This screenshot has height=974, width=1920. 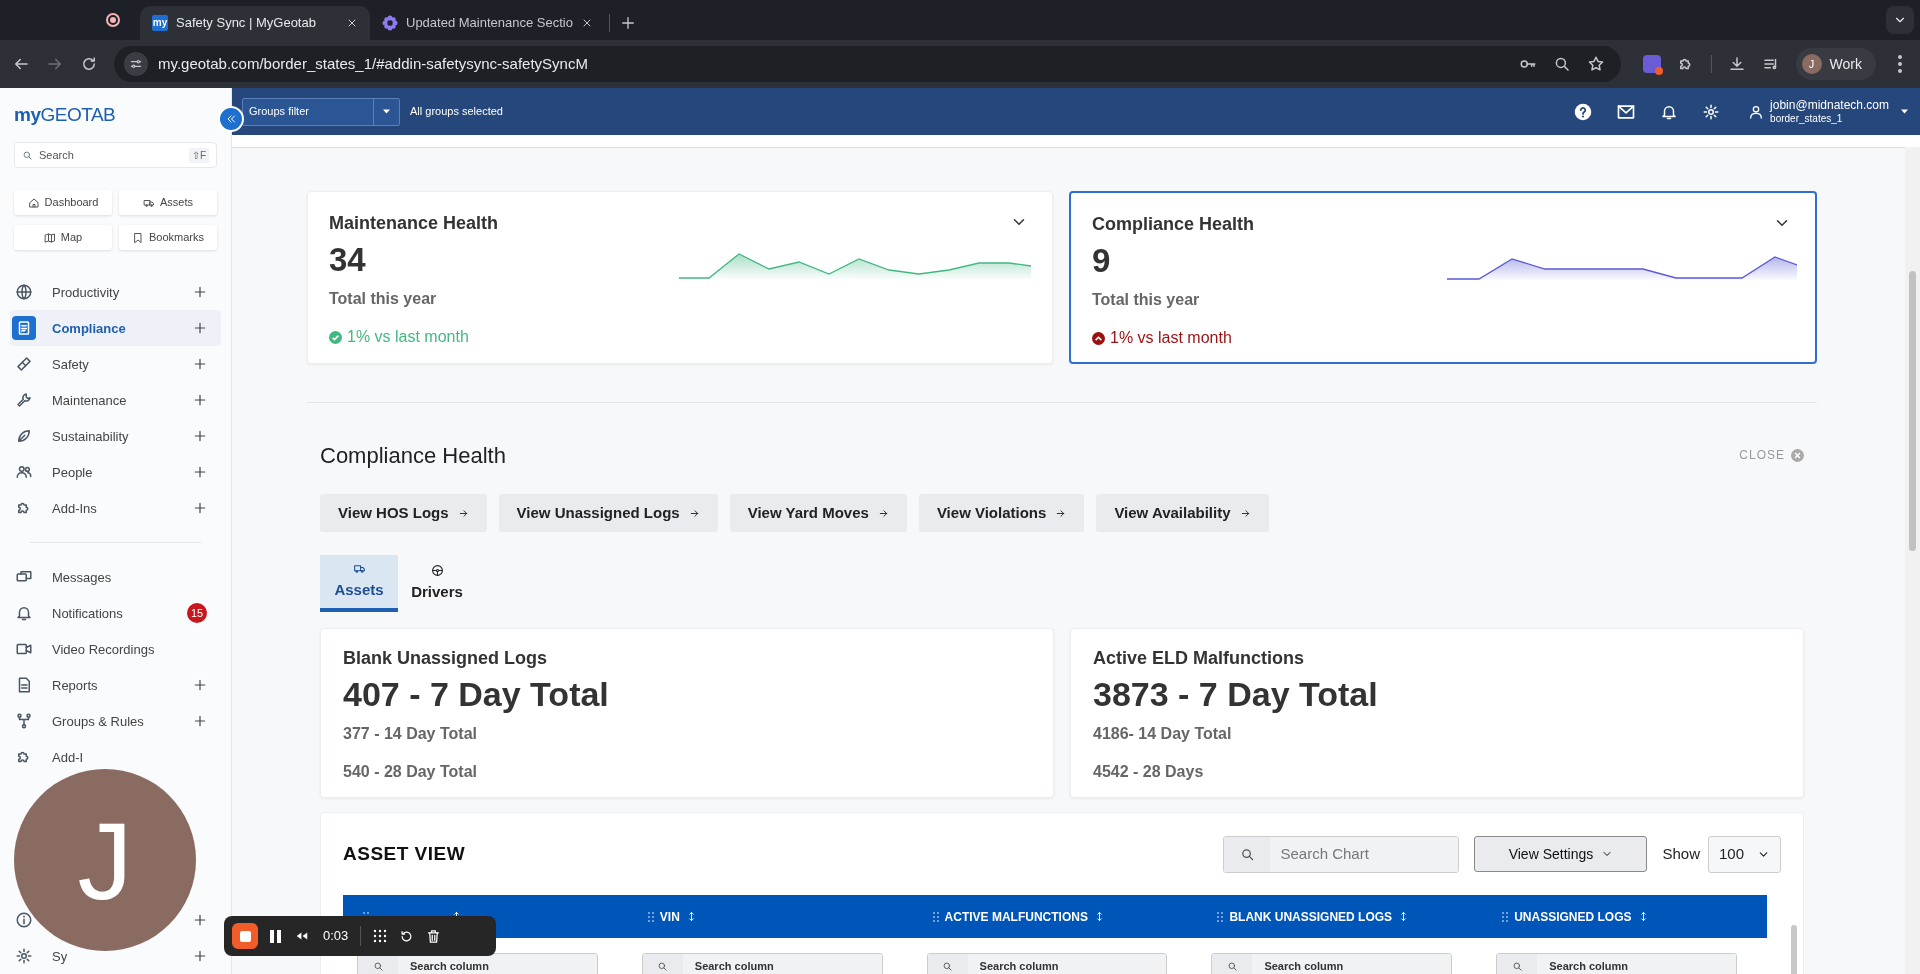 What do you see at coordinates (1443, 277) in the screenshot?
I see `health-card: Compliance Health 9 Total this year 1% vs last month` at bounding box center [1443, 277].